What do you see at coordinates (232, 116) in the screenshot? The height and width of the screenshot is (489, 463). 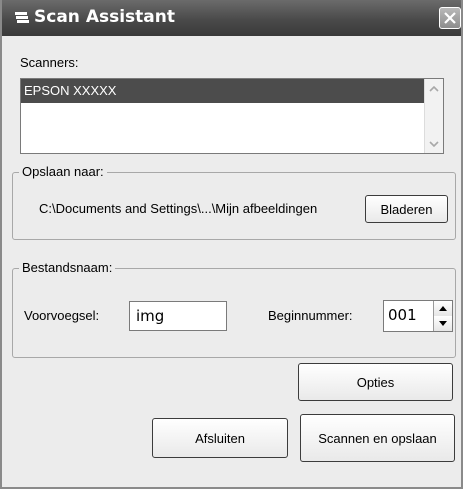 I see `scanner-list: EPSON XXXXX` at bounding box center [232, 116].